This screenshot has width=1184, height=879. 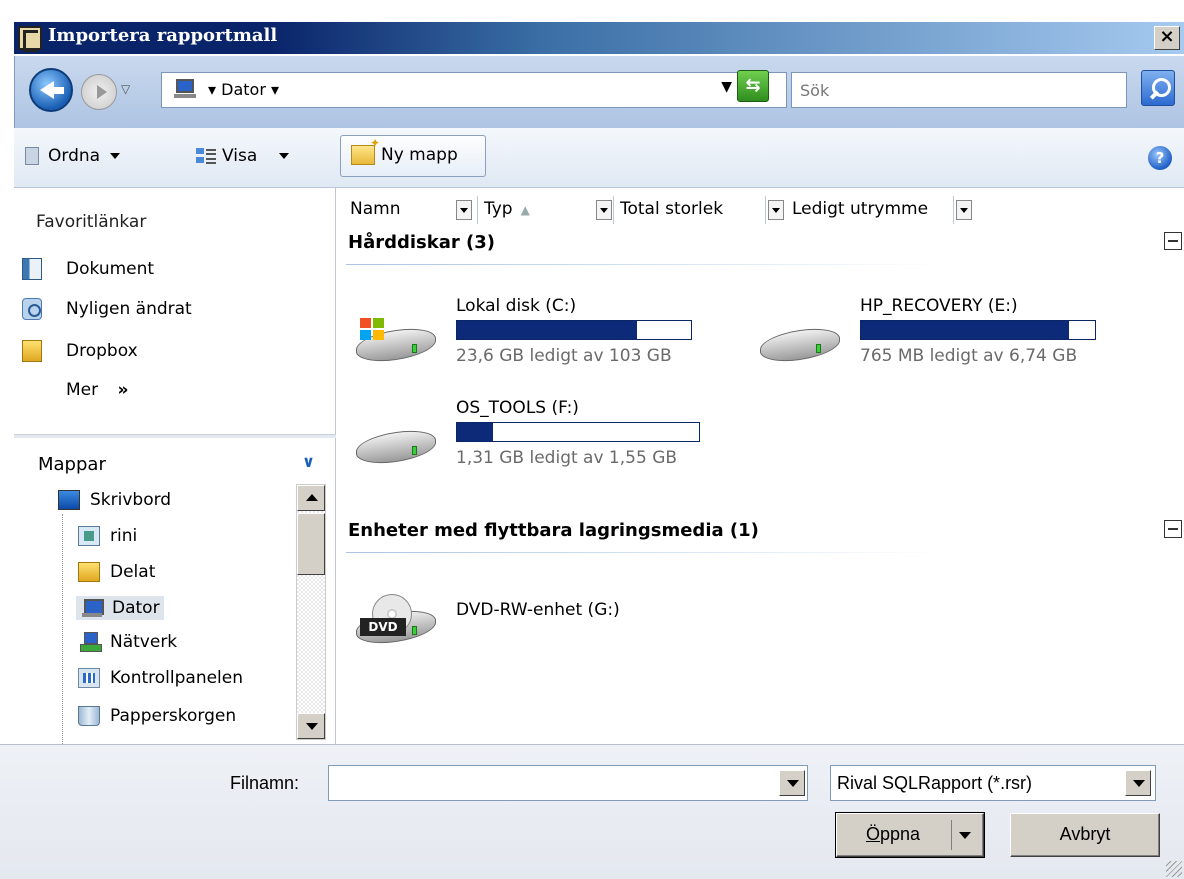 I want to click on filename-combobox, so click(x=568, y=783).